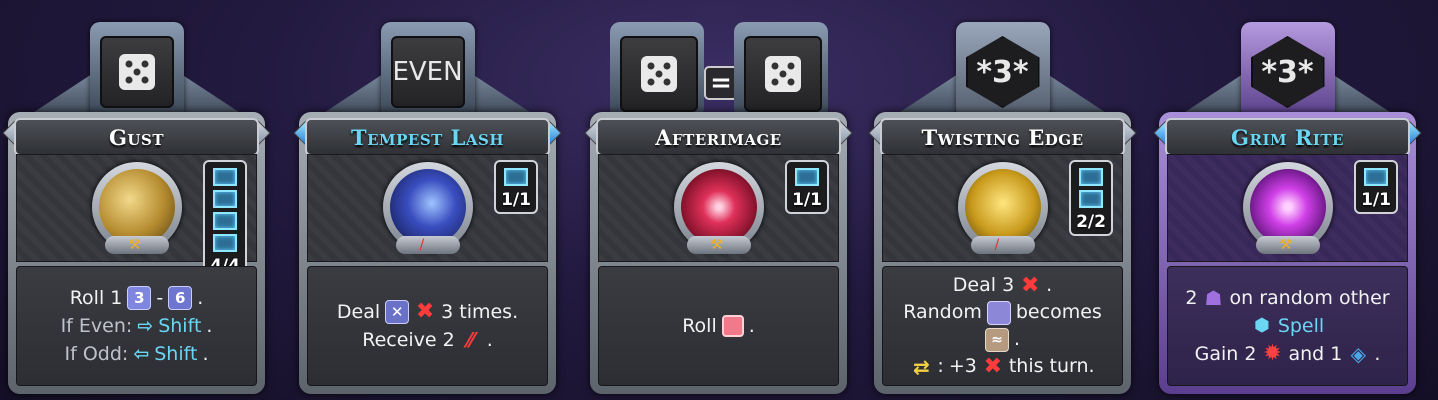 Image resolution: width=1438 pixels, height=400 pixels. I want to click on die-x-icon: ✕, so click(397, 312).